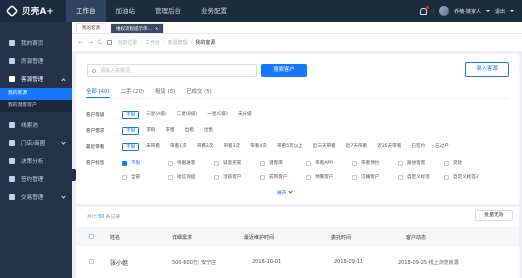 Image resolution: width=522 pixels, height=278 pixels. I want to click on filter-option: 带看5次以上, so click(290, 147).